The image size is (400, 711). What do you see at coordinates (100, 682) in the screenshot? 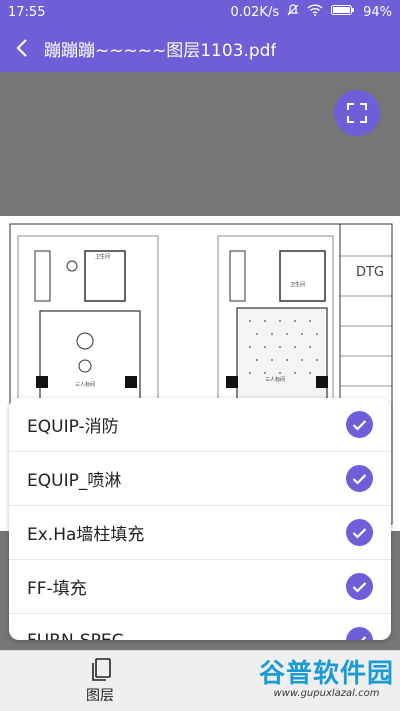
I see `layers-tab-button: 图层` at bounding box center [100, 682].